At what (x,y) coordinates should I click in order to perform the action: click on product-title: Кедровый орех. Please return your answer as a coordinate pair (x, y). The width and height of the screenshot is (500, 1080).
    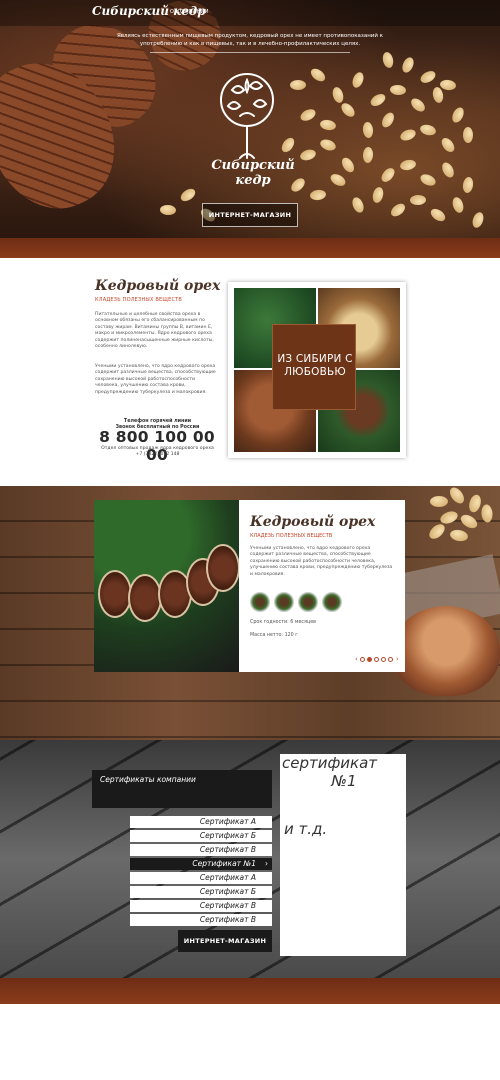
    Looking at the image, I should click on (313, 522).